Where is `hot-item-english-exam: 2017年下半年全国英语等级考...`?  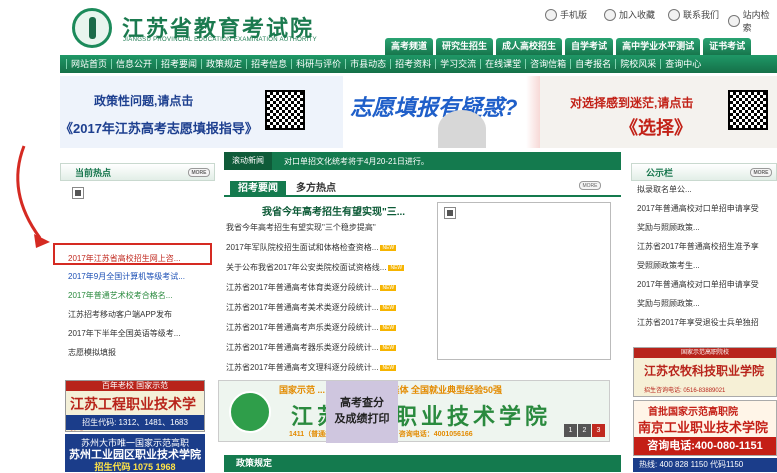
hot-item-english-exam: 2017年下半年全国英语等级考... is located at coordinates (124, 333).